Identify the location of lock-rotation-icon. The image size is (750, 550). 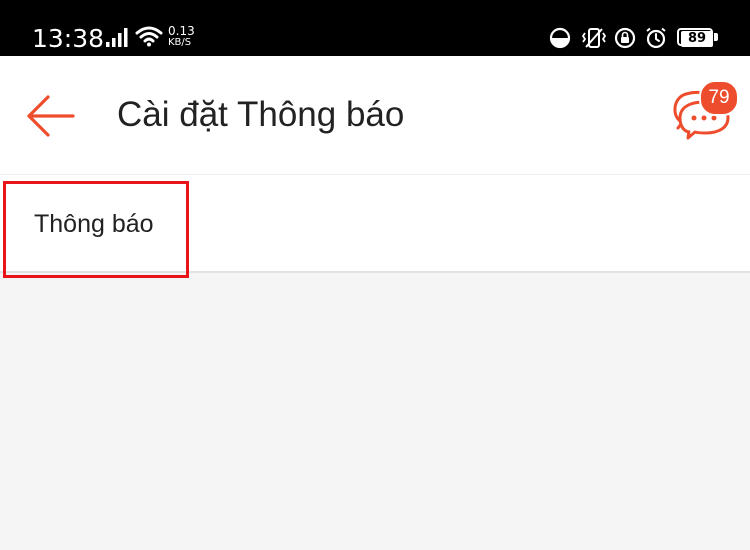
(625, 38).